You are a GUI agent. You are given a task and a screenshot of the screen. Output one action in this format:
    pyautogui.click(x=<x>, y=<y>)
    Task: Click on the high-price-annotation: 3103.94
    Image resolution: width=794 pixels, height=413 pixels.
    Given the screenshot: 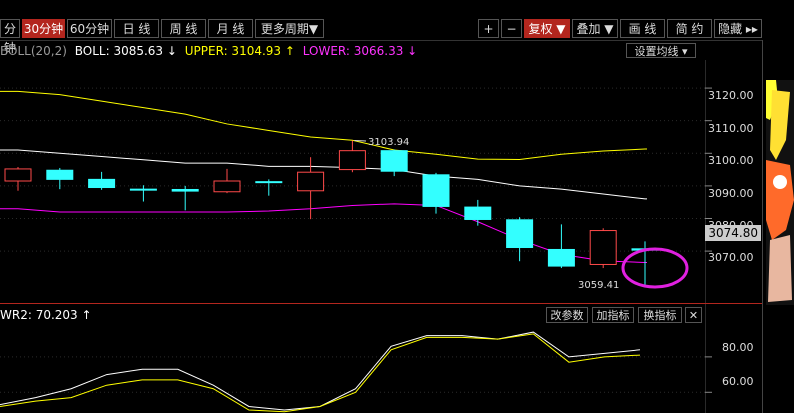 What is the action you would take?
    pyautogui.click(x=388, y=142)
    